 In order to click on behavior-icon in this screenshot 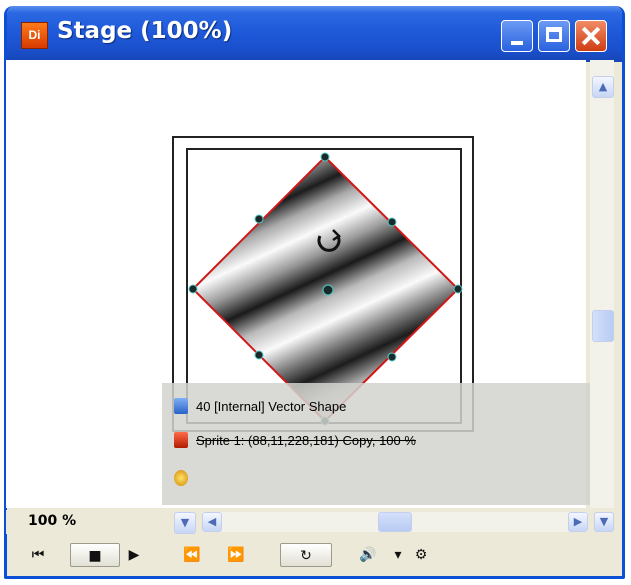, I will do `click(181, 478)`.